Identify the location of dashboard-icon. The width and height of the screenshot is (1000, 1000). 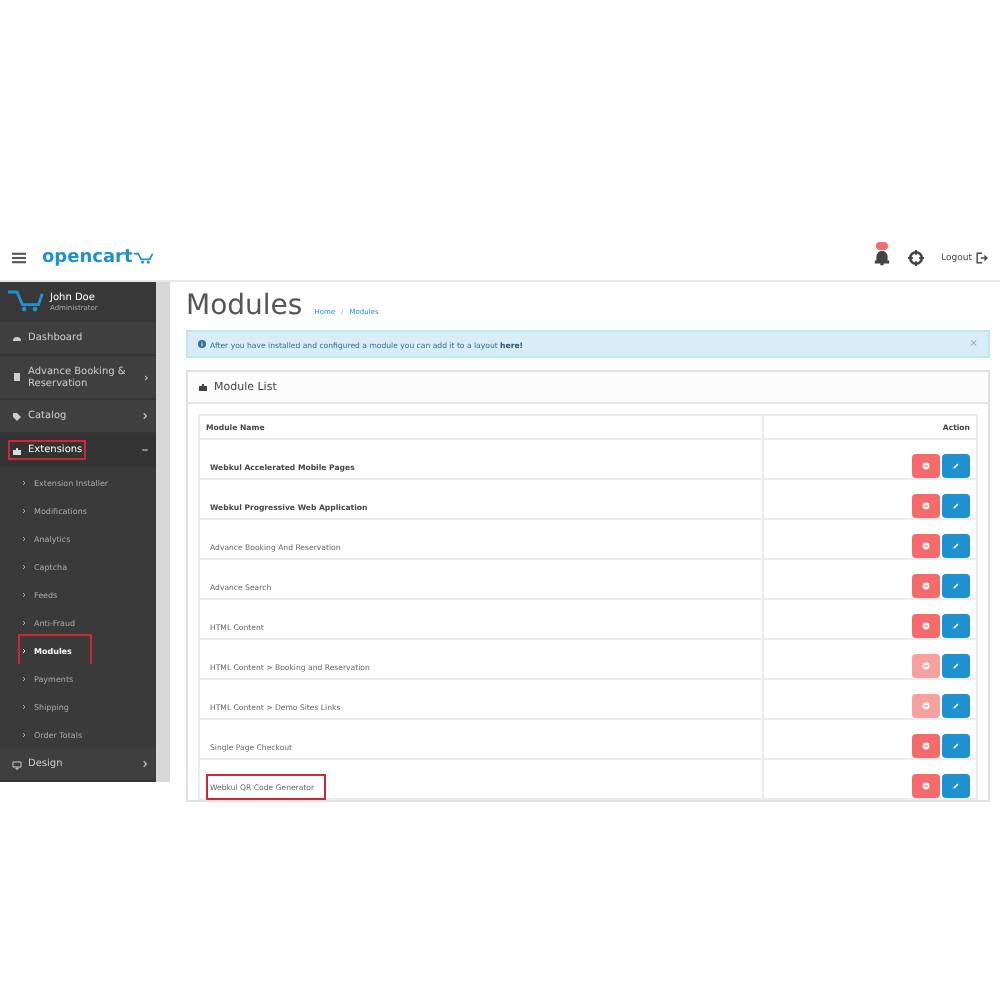
(17, 337).